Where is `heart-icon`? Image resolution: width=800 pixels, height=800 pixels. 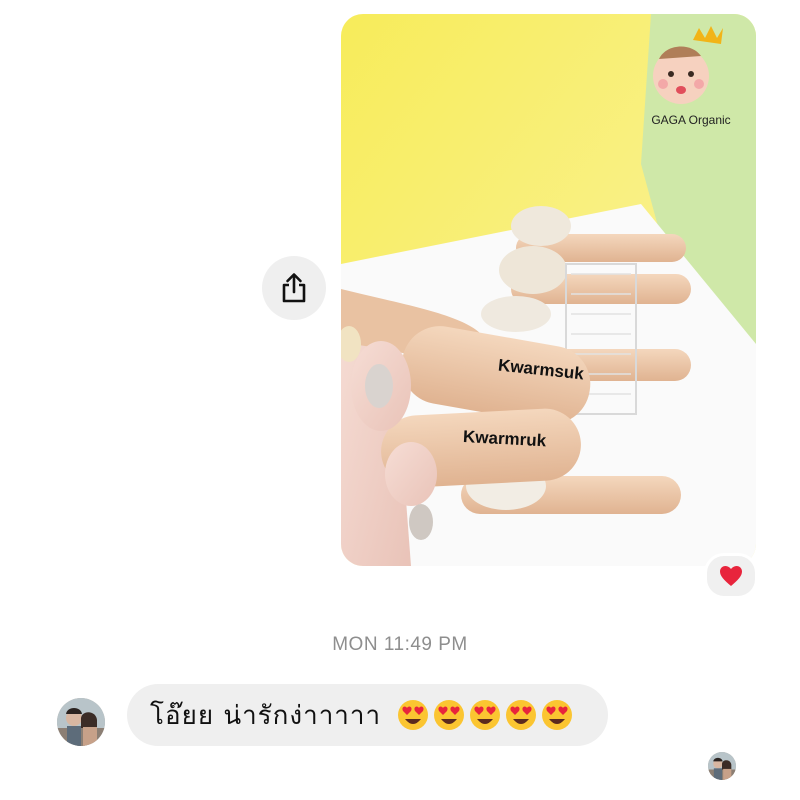 heart-icon is located at coordinates (731, 576).